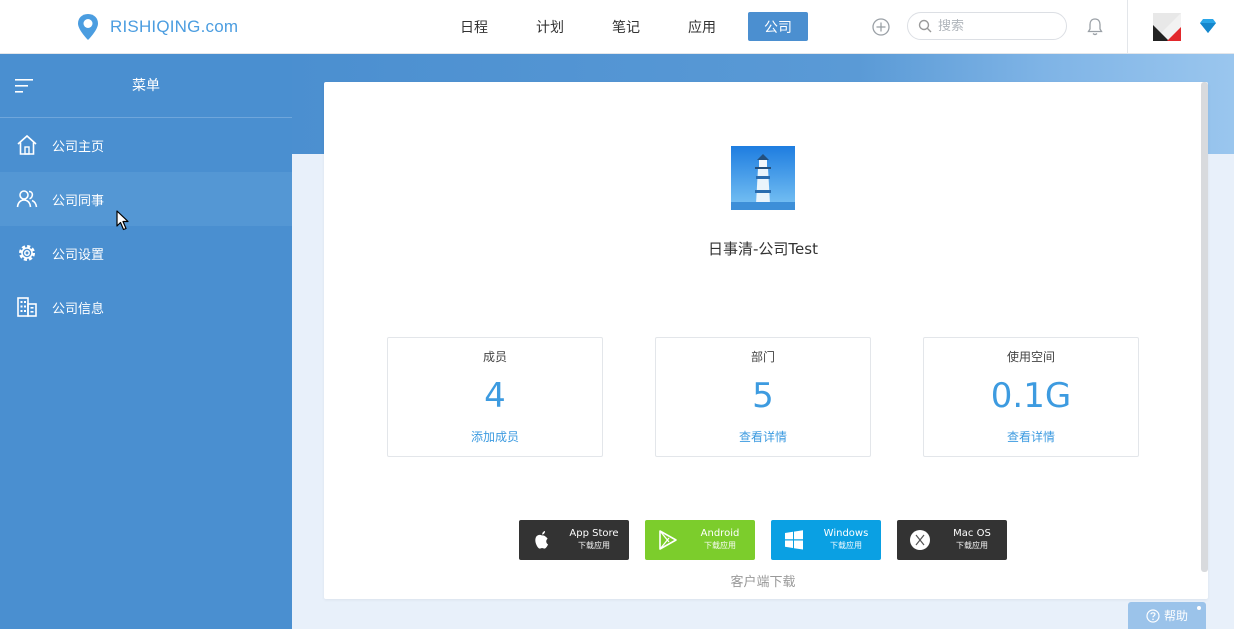  I want to click on company-logo, so click(763, 178).